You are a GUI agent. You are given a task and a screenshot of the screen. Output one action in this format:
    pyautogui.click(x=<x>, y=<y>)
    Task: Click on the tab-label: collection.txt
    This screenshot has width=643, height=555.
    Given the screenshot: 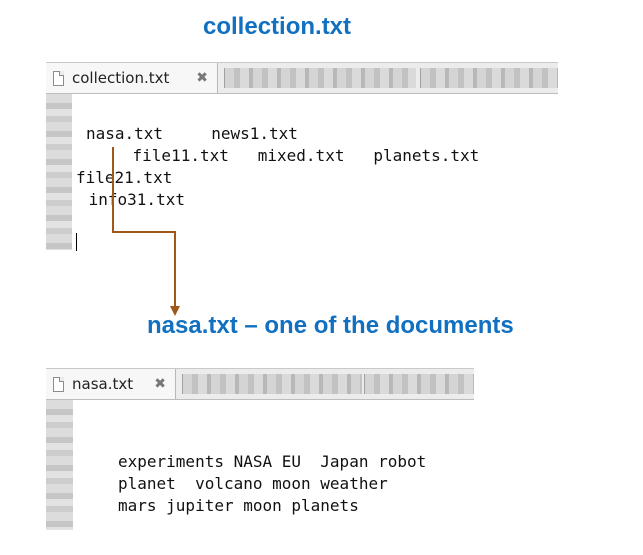 What is the action you would take?
    pyautogui.click(x=121, y=78)
    